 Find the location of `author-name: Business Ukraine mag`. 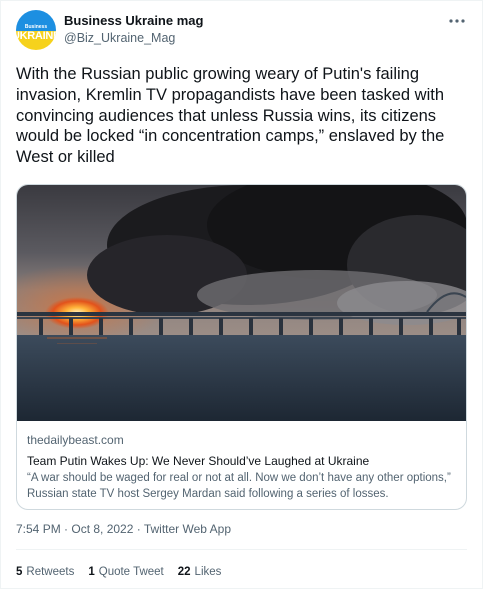

author-name: Business Ukraine mag is located at coordinates (133, 20).